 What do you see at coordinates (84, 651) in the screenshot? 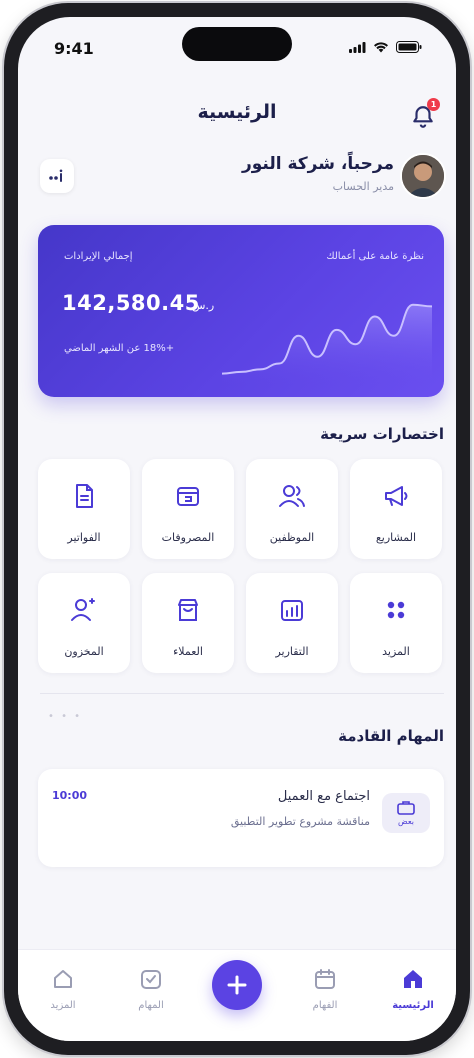
I see `shortcut-label: المخزون` at bounding box center [84, 651].